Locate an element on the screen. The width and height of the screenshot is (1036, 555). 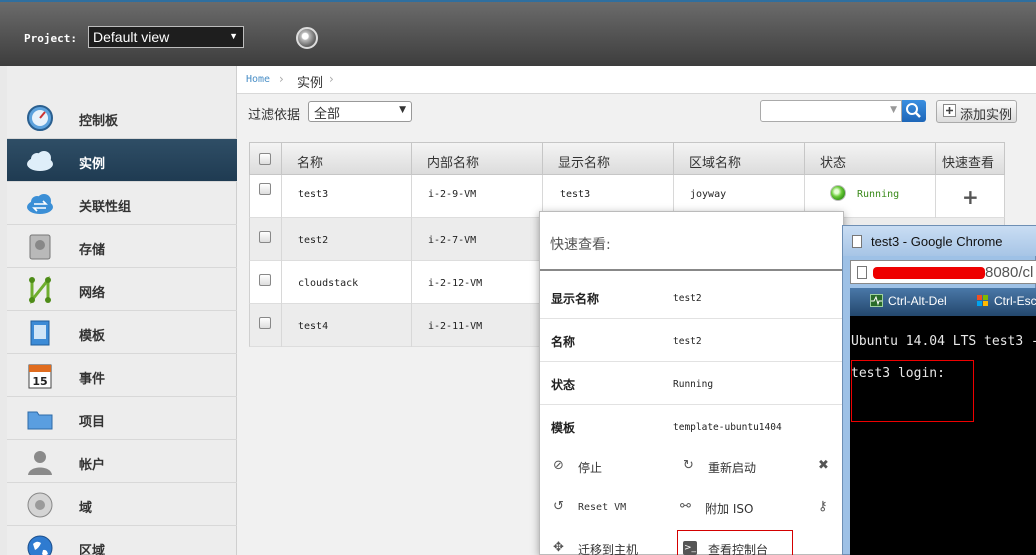
pulse-icon is located at coordinates (876, 300).